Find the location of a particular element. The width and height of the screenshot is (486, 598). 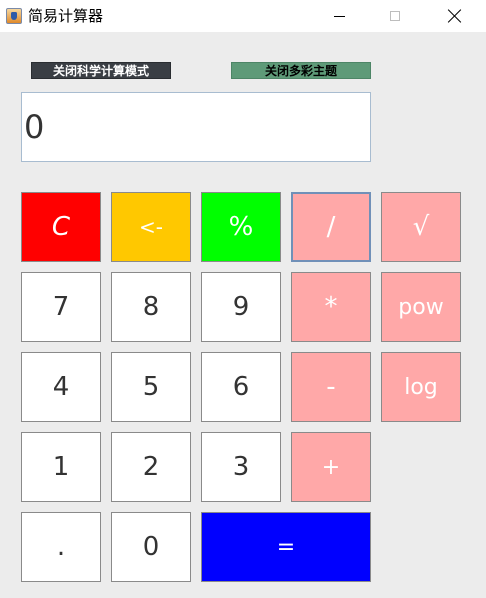

digit-2-button: 2 is located at coordinates (151, 467).